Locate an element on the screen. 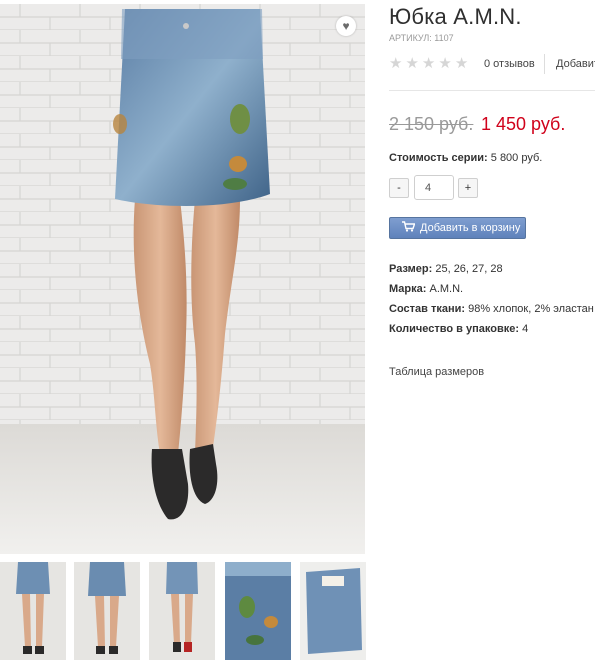 This screenshot has height=661, width=595. attribute-label: Количество в упаковке: is located at coordinates (454, 329).